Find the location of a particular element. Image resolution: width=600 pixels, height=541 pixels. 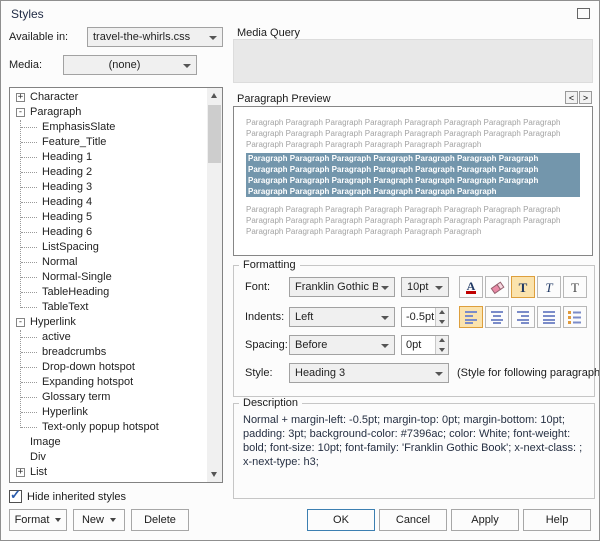

tree-item: Hyperlink is located at coordinates (108, 412).